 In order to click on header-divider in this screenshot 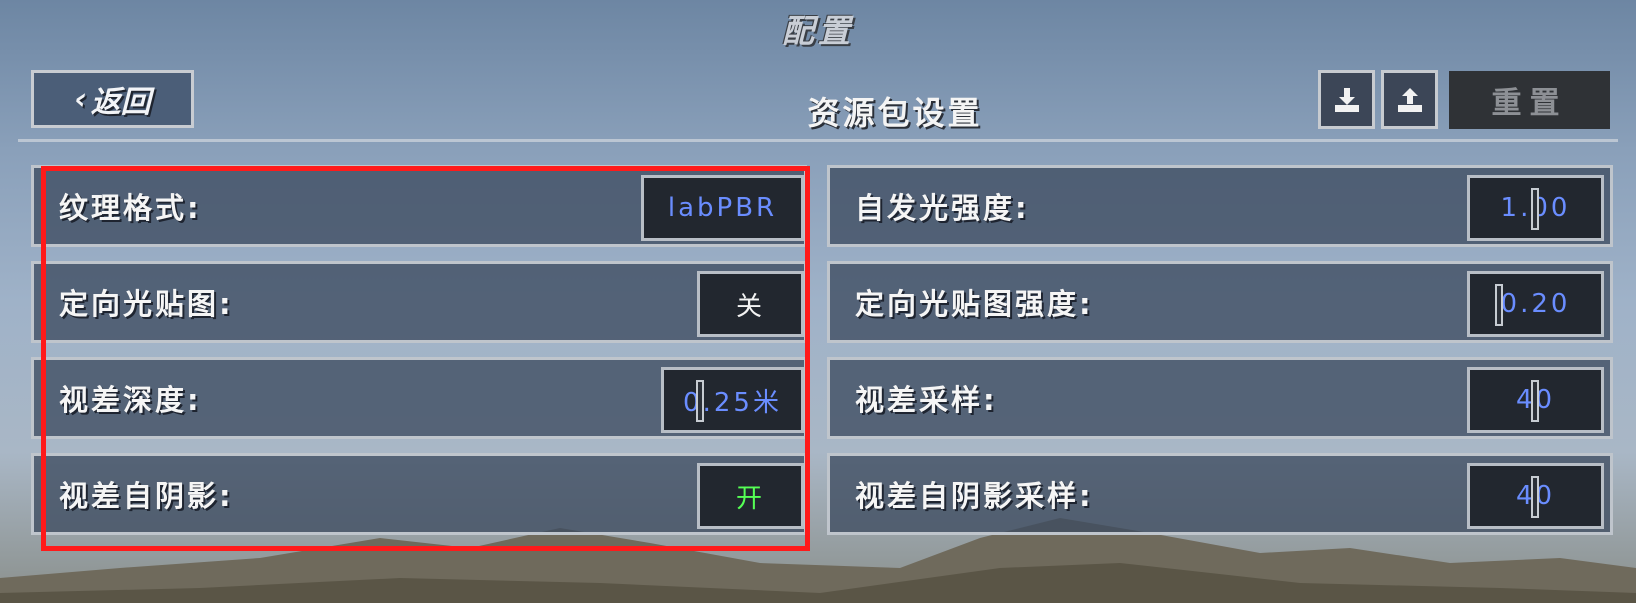, I will do `click(818, 140)`.